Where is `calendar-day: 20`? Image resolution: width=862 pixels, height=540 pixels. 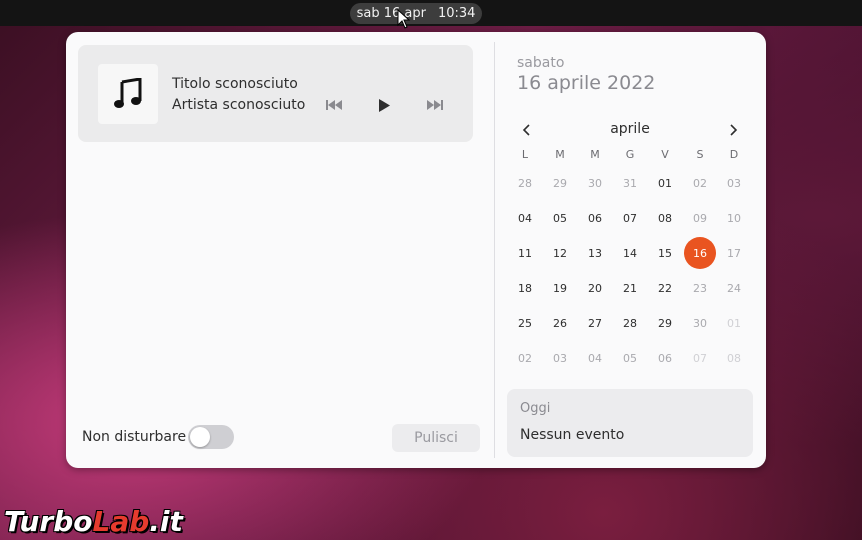
calendar-day: 20 is located at coordinates (595, 288).